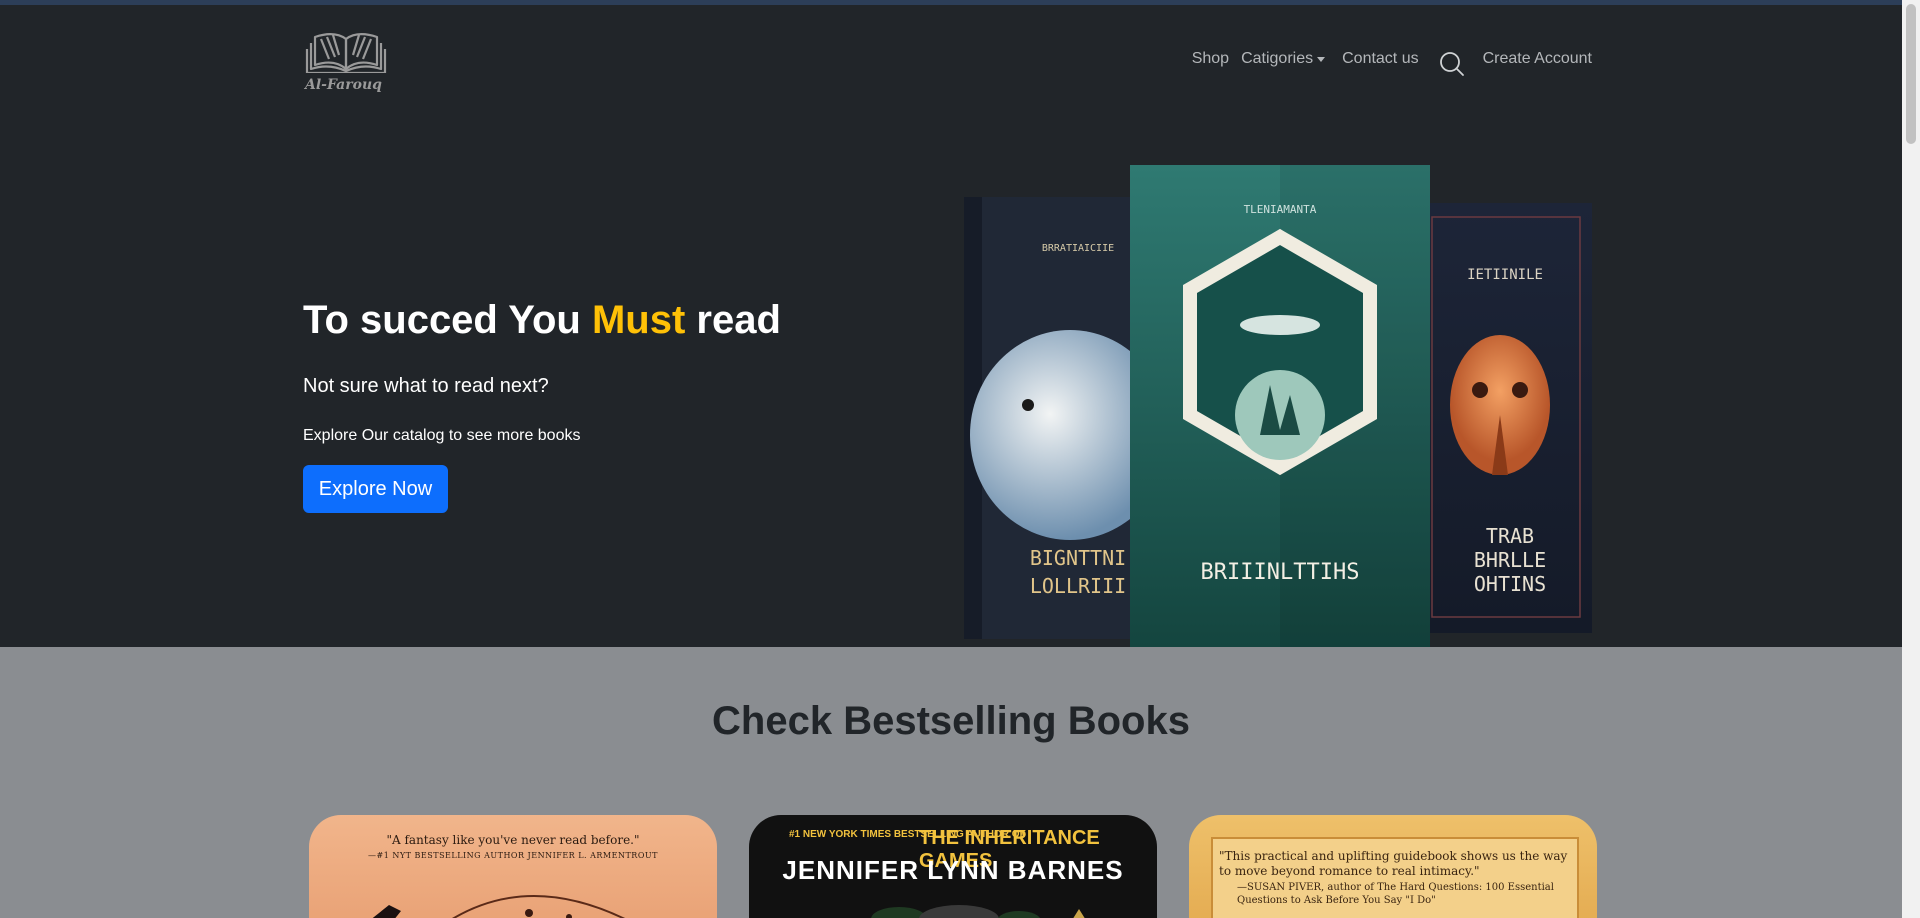  I want to click on nav-categories-label: Catigories, so click(1277, 58).